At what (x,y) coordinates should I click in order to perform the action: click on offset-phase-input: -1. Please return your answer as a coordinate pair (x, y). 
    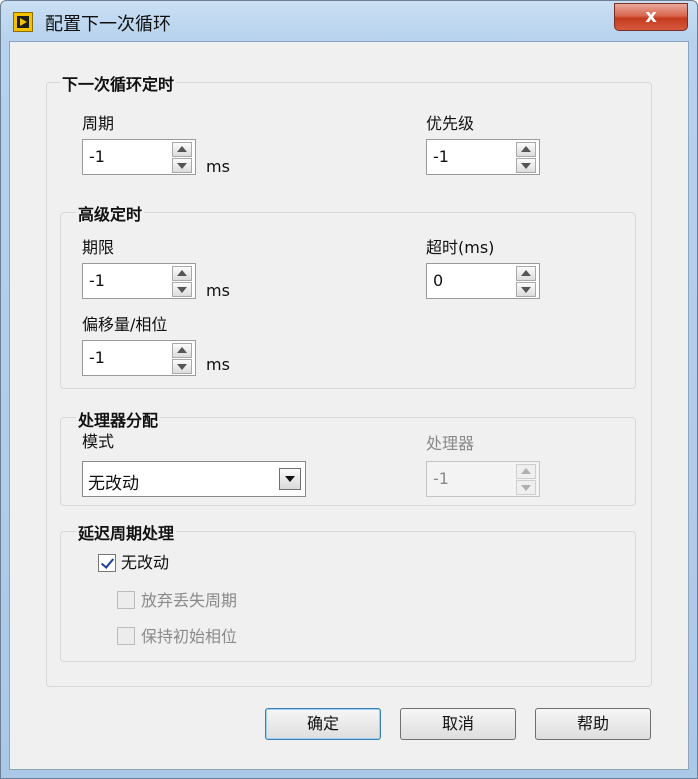
    Looking at the image, I should click on (139, 358).